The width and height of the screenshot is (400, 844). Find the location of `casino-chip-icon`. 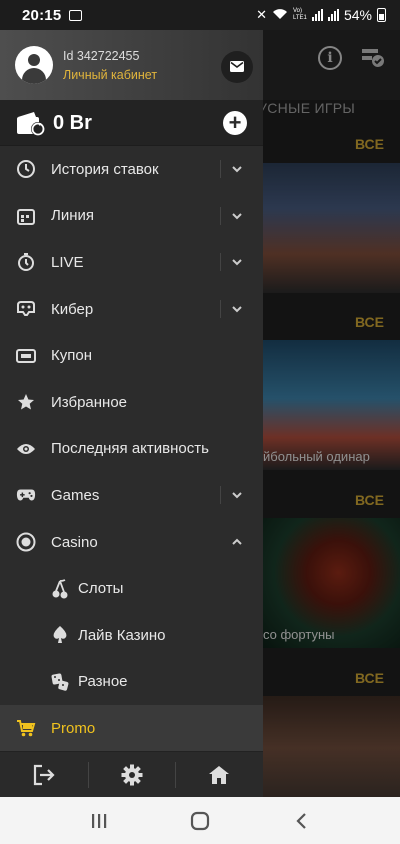

casino-chip-icon is located at coordinates (26, 542).